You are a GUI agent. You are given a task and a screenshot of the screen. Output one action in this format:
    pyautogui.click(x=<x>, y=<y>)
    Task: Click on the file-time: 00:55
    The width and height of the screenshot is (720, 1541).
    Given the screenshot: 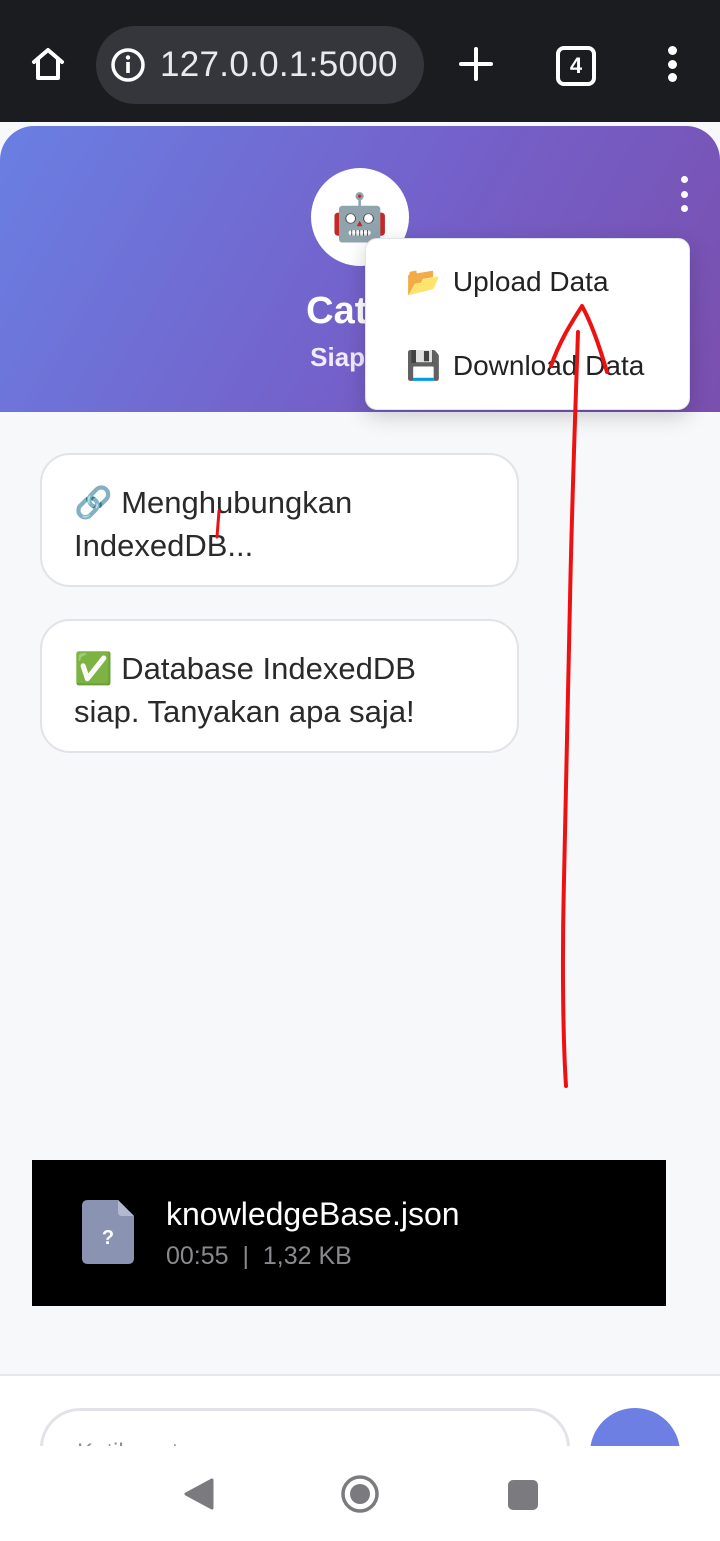 What is the action you would take?
    pyautogui.click(x=197, y=1256)
    